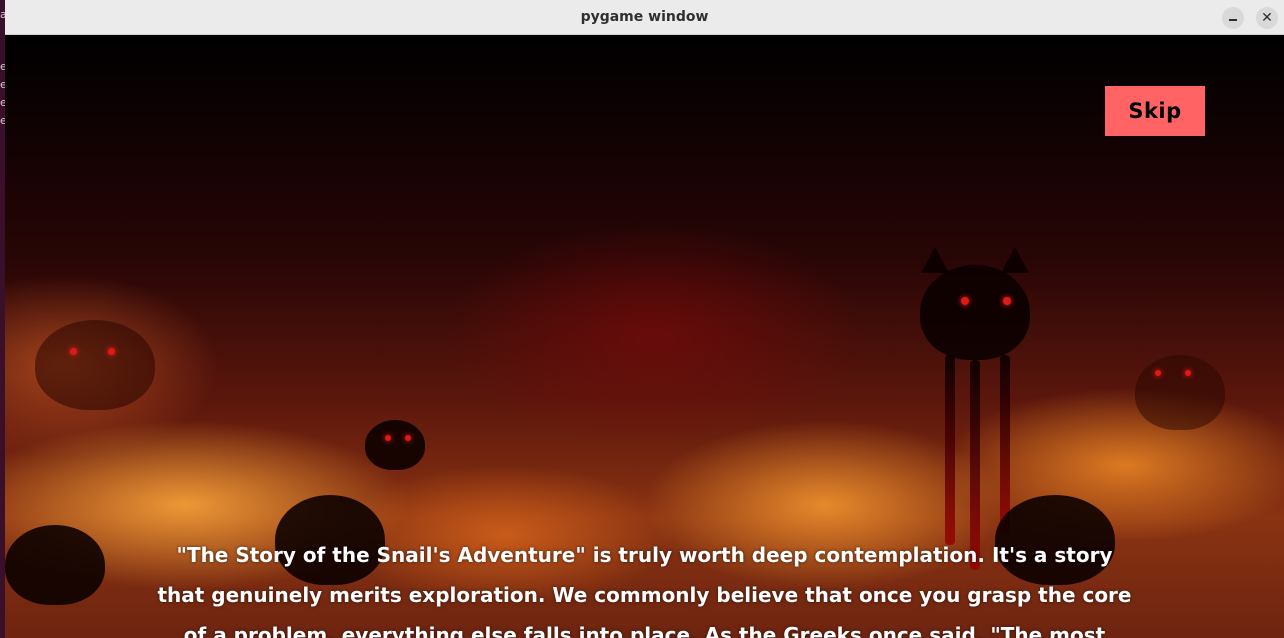  I want to click on window-titlebar: pygame window ✕, so click(644, 17).